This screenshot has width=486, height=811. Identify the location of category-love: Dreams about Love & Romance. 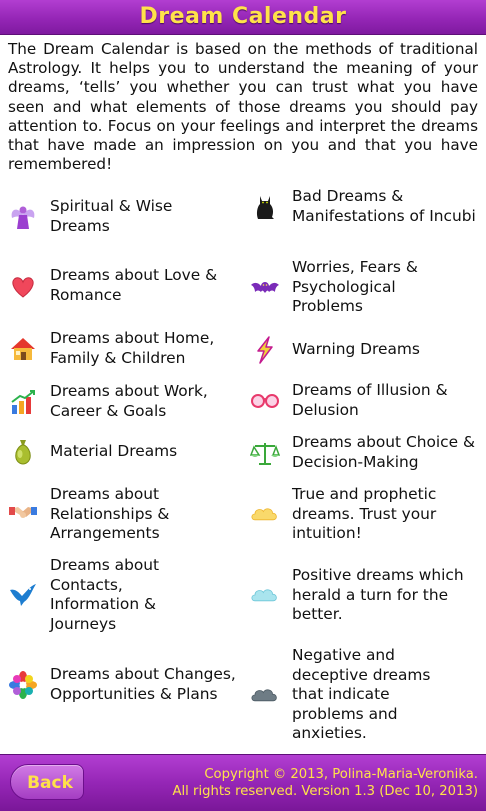
(124, 285).